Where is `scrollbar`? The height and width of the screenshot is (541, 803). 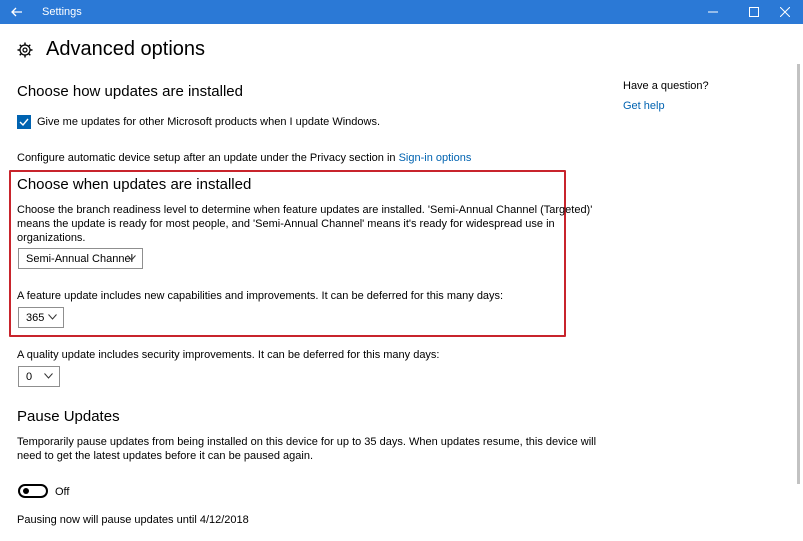
scrollbar is located at coordinates (798, 274).